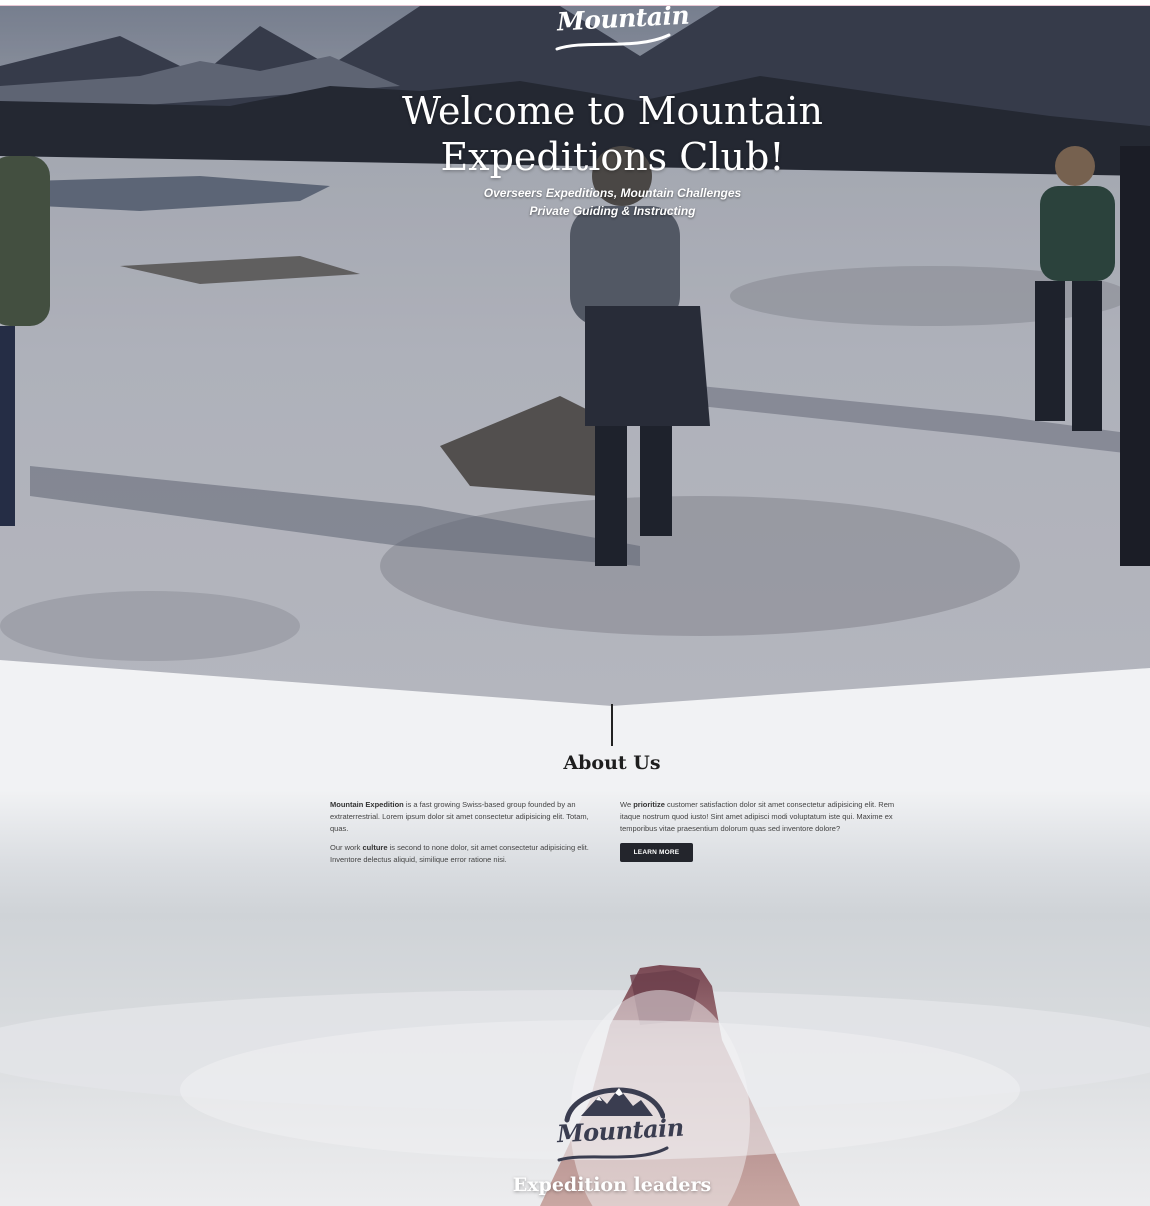 This screenshot has height=1206, width=1150. I want to click on logo-swoosh-icon, so click(613, 42).